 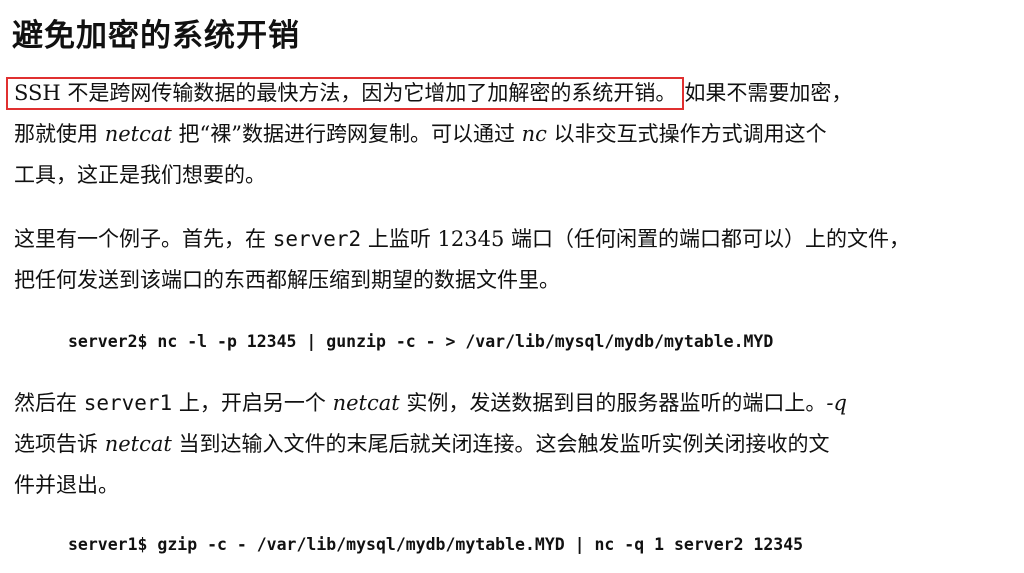 What do you see at coordinates (66, 485) in the screenshot?
I see `paragraph-3-line-3: 件并退出。` at bounding box center [66, 485].